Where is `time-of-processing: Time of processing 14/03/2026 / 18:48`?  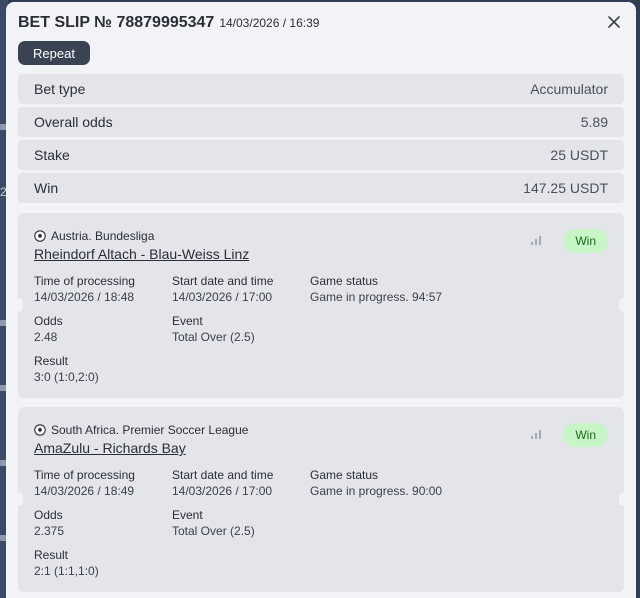 time-of-processing: Time of processing 14/03/2026 / 18:48 is located at coordinates (84, 289).